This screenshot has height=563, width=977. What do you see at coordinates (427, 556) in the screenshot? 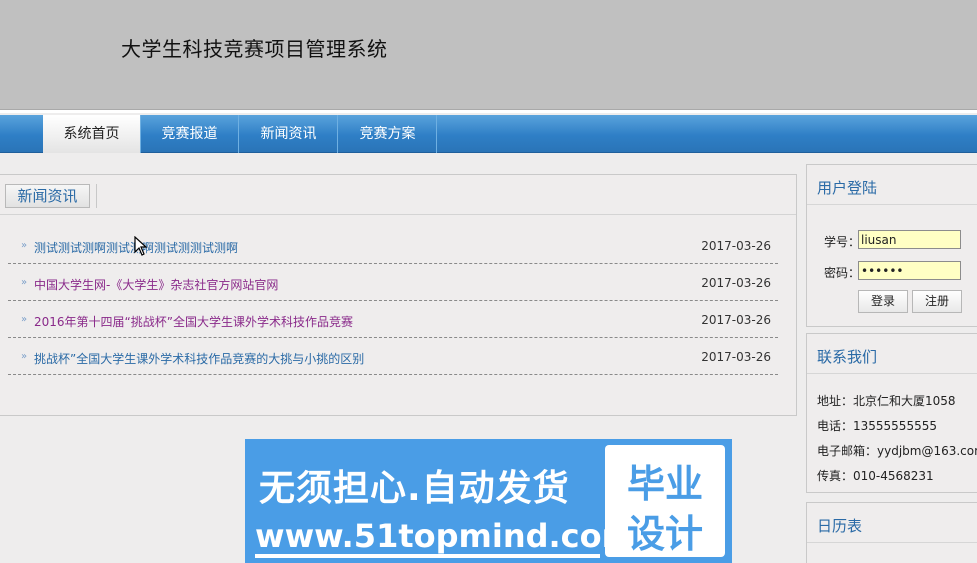
I see `ad-underline` at bounding box center [427, 556].